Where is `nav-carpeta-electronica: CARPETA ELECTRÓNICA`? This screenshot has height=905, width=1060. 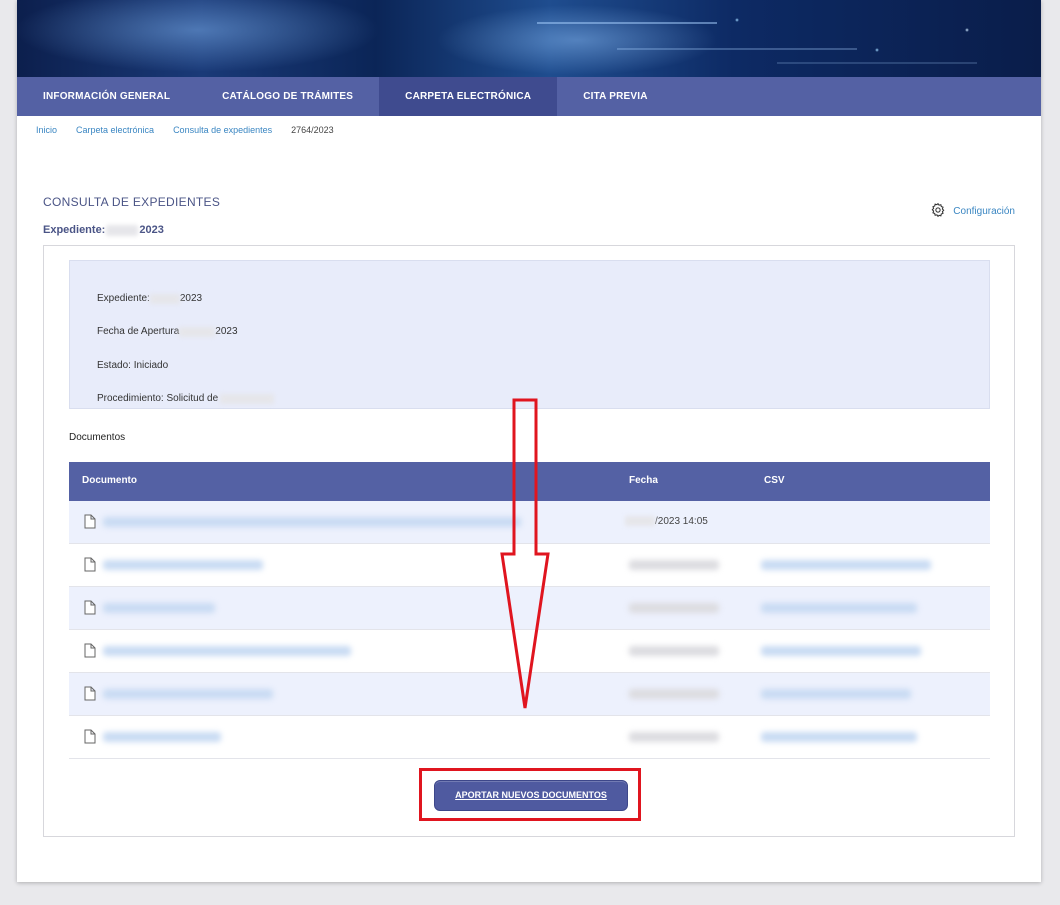 nav-carpeta-electronica: CARPETA ELECTRÓNICA is located at coordinates (468, 96).